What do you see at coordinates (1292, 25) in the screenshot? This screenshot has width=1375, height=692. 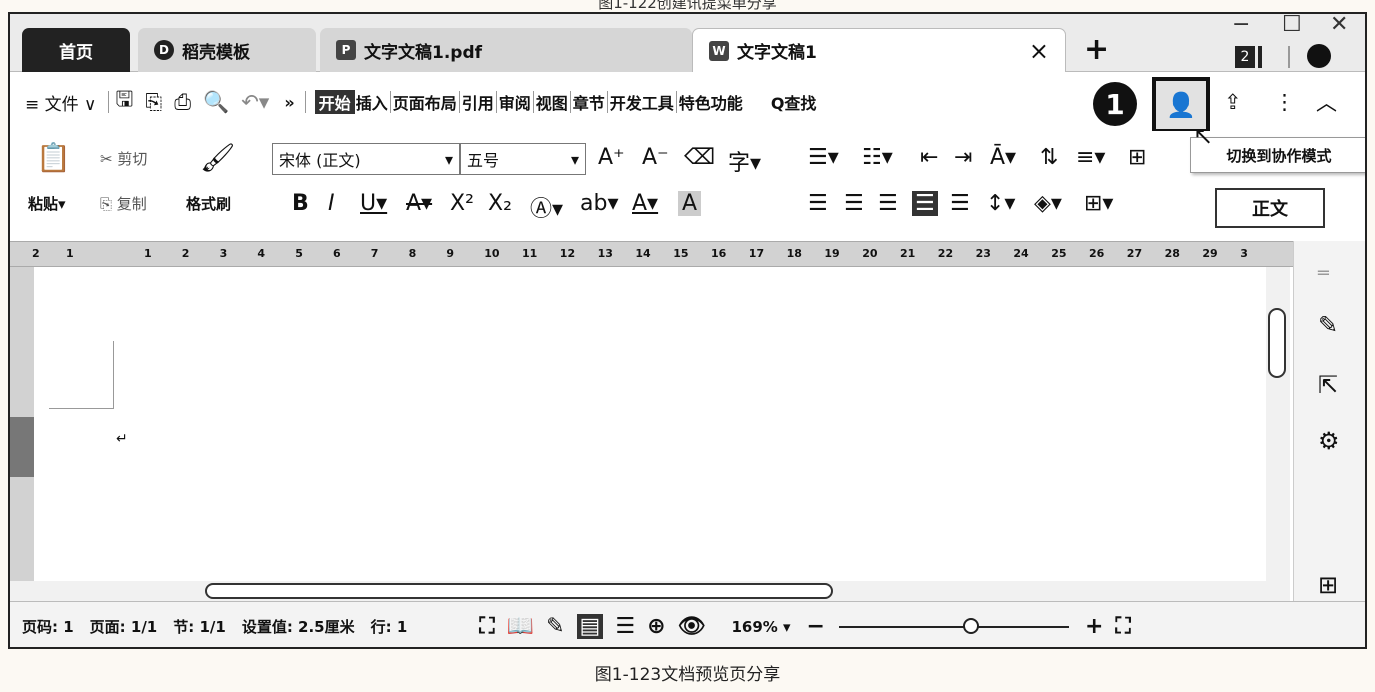 I see `maximize-icon: ☐` at bounding box center [1292, 25].